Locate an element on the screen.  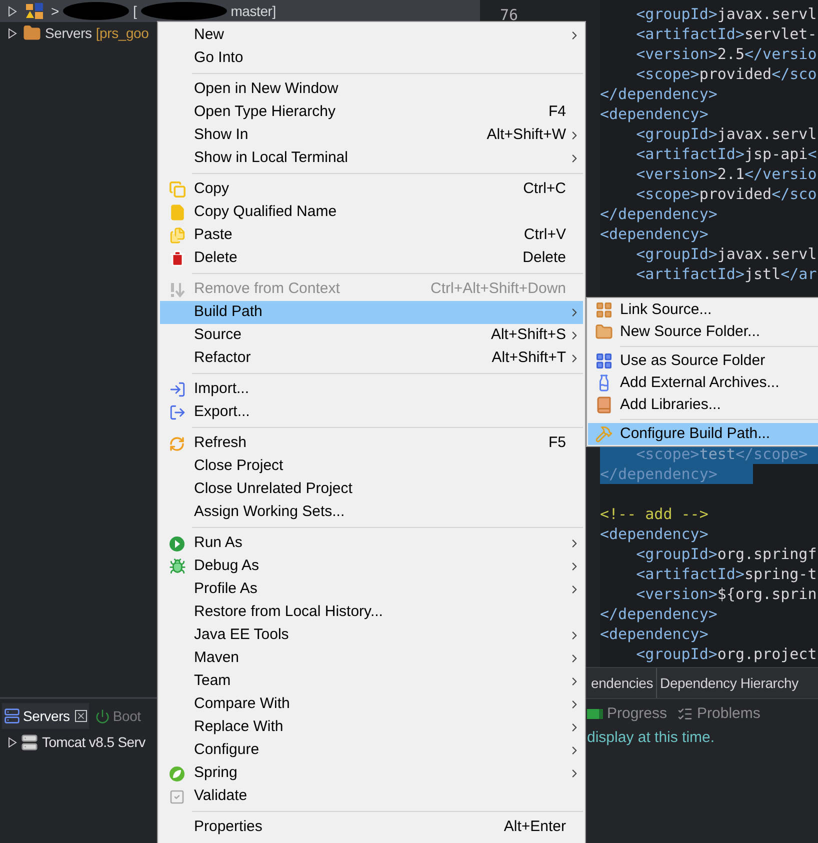
prefix-text: > is located at coordinates (55, 11).